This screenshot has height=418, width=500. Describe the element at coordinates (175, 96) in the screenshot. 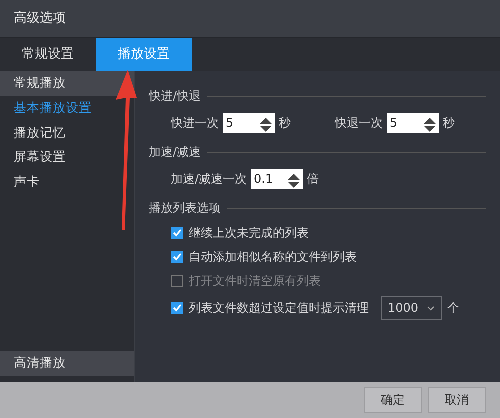

I see `section-title: 快进/快退` at that location.